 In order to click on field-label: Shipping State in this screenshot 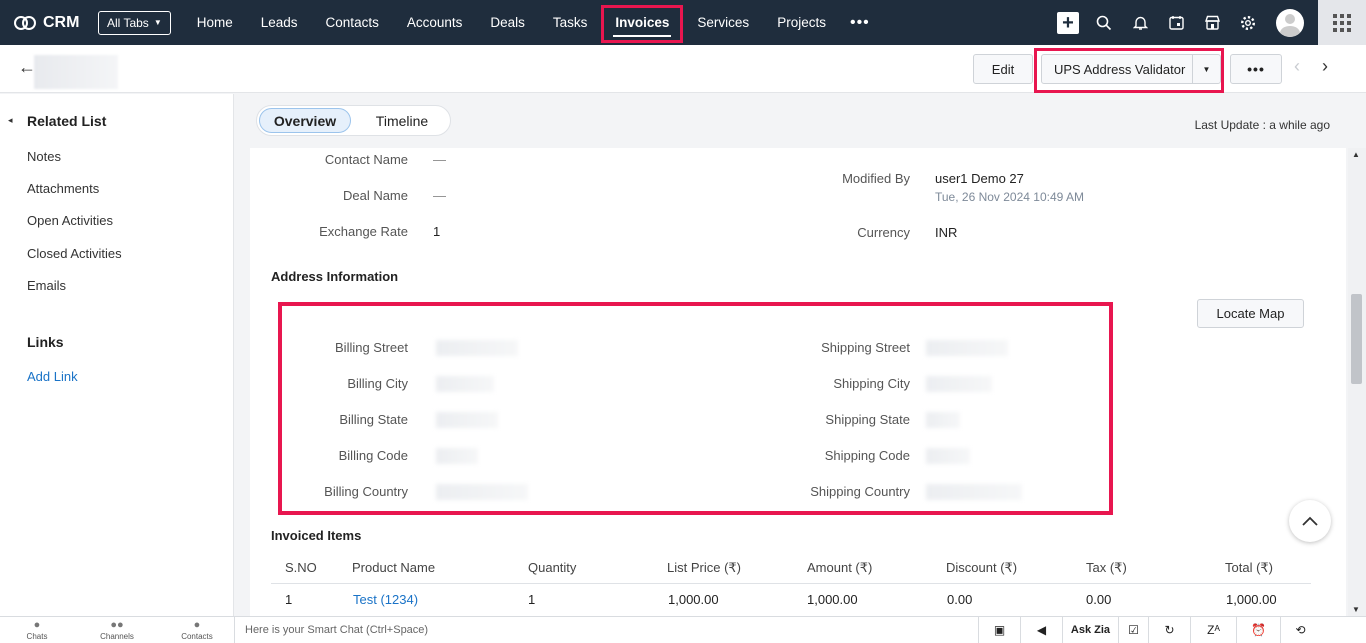, I will do `click(867, 419)`.